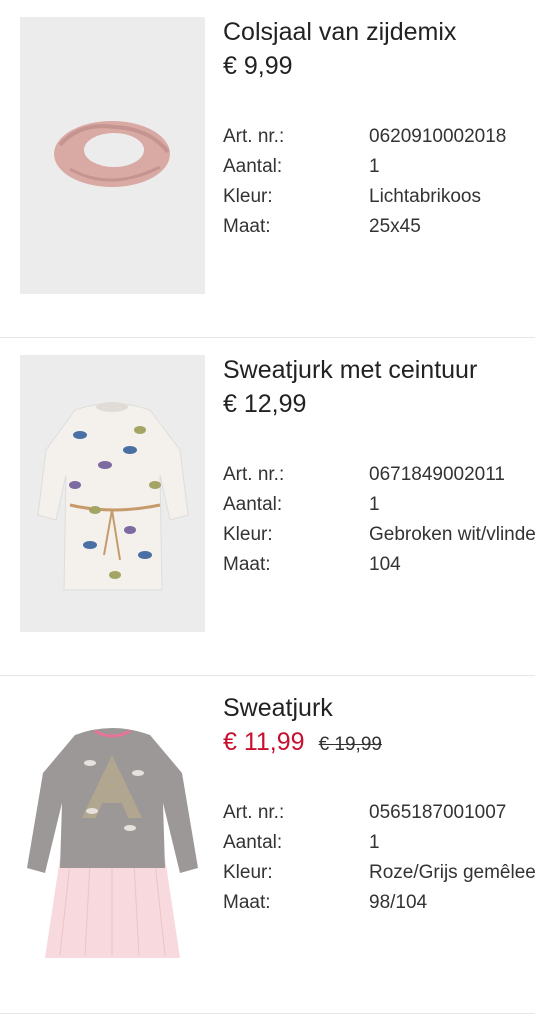 This screenshot has width=535, height=1018. Describe the element at coordinates (339, 32) in the screenshot. I see `product-name: Colsjaal van zijdemix` at that location.